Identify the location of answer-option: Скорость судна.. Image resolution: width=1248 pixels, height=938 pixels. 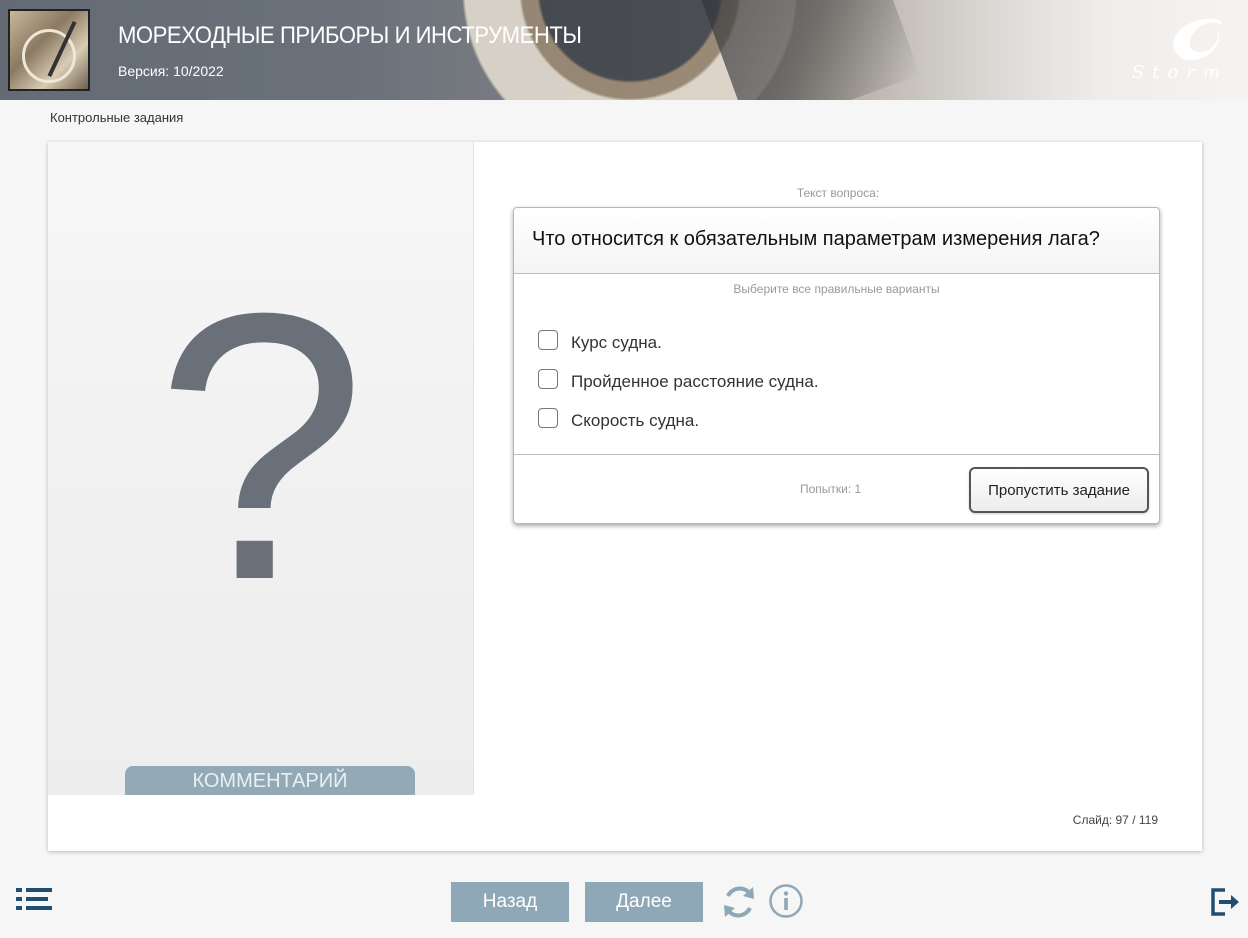
(678, 420).